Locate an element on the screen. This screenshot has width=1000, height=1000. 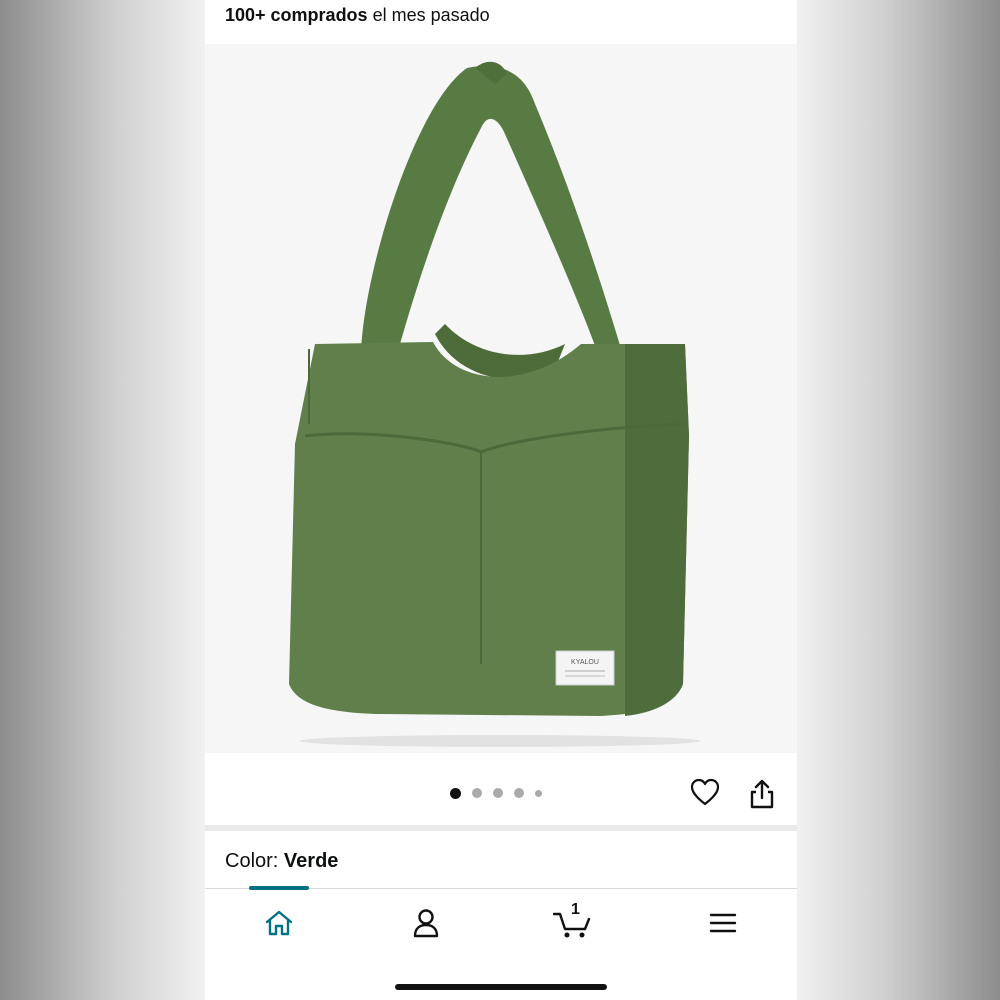
nav-home is located at coordinates (279, 923).